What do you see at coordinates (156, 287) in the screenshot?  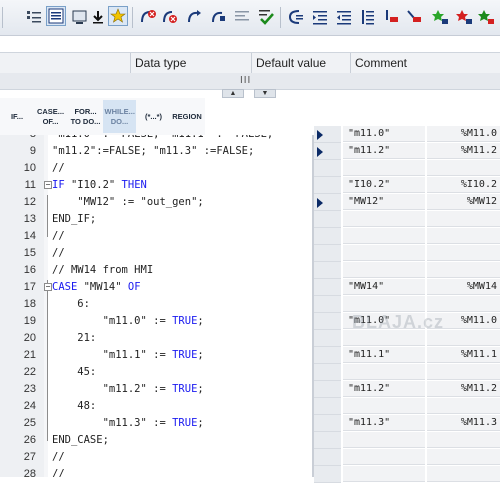 I see `code-line: 17− CASE "MW14" OF` at bounding box center [156, 287].